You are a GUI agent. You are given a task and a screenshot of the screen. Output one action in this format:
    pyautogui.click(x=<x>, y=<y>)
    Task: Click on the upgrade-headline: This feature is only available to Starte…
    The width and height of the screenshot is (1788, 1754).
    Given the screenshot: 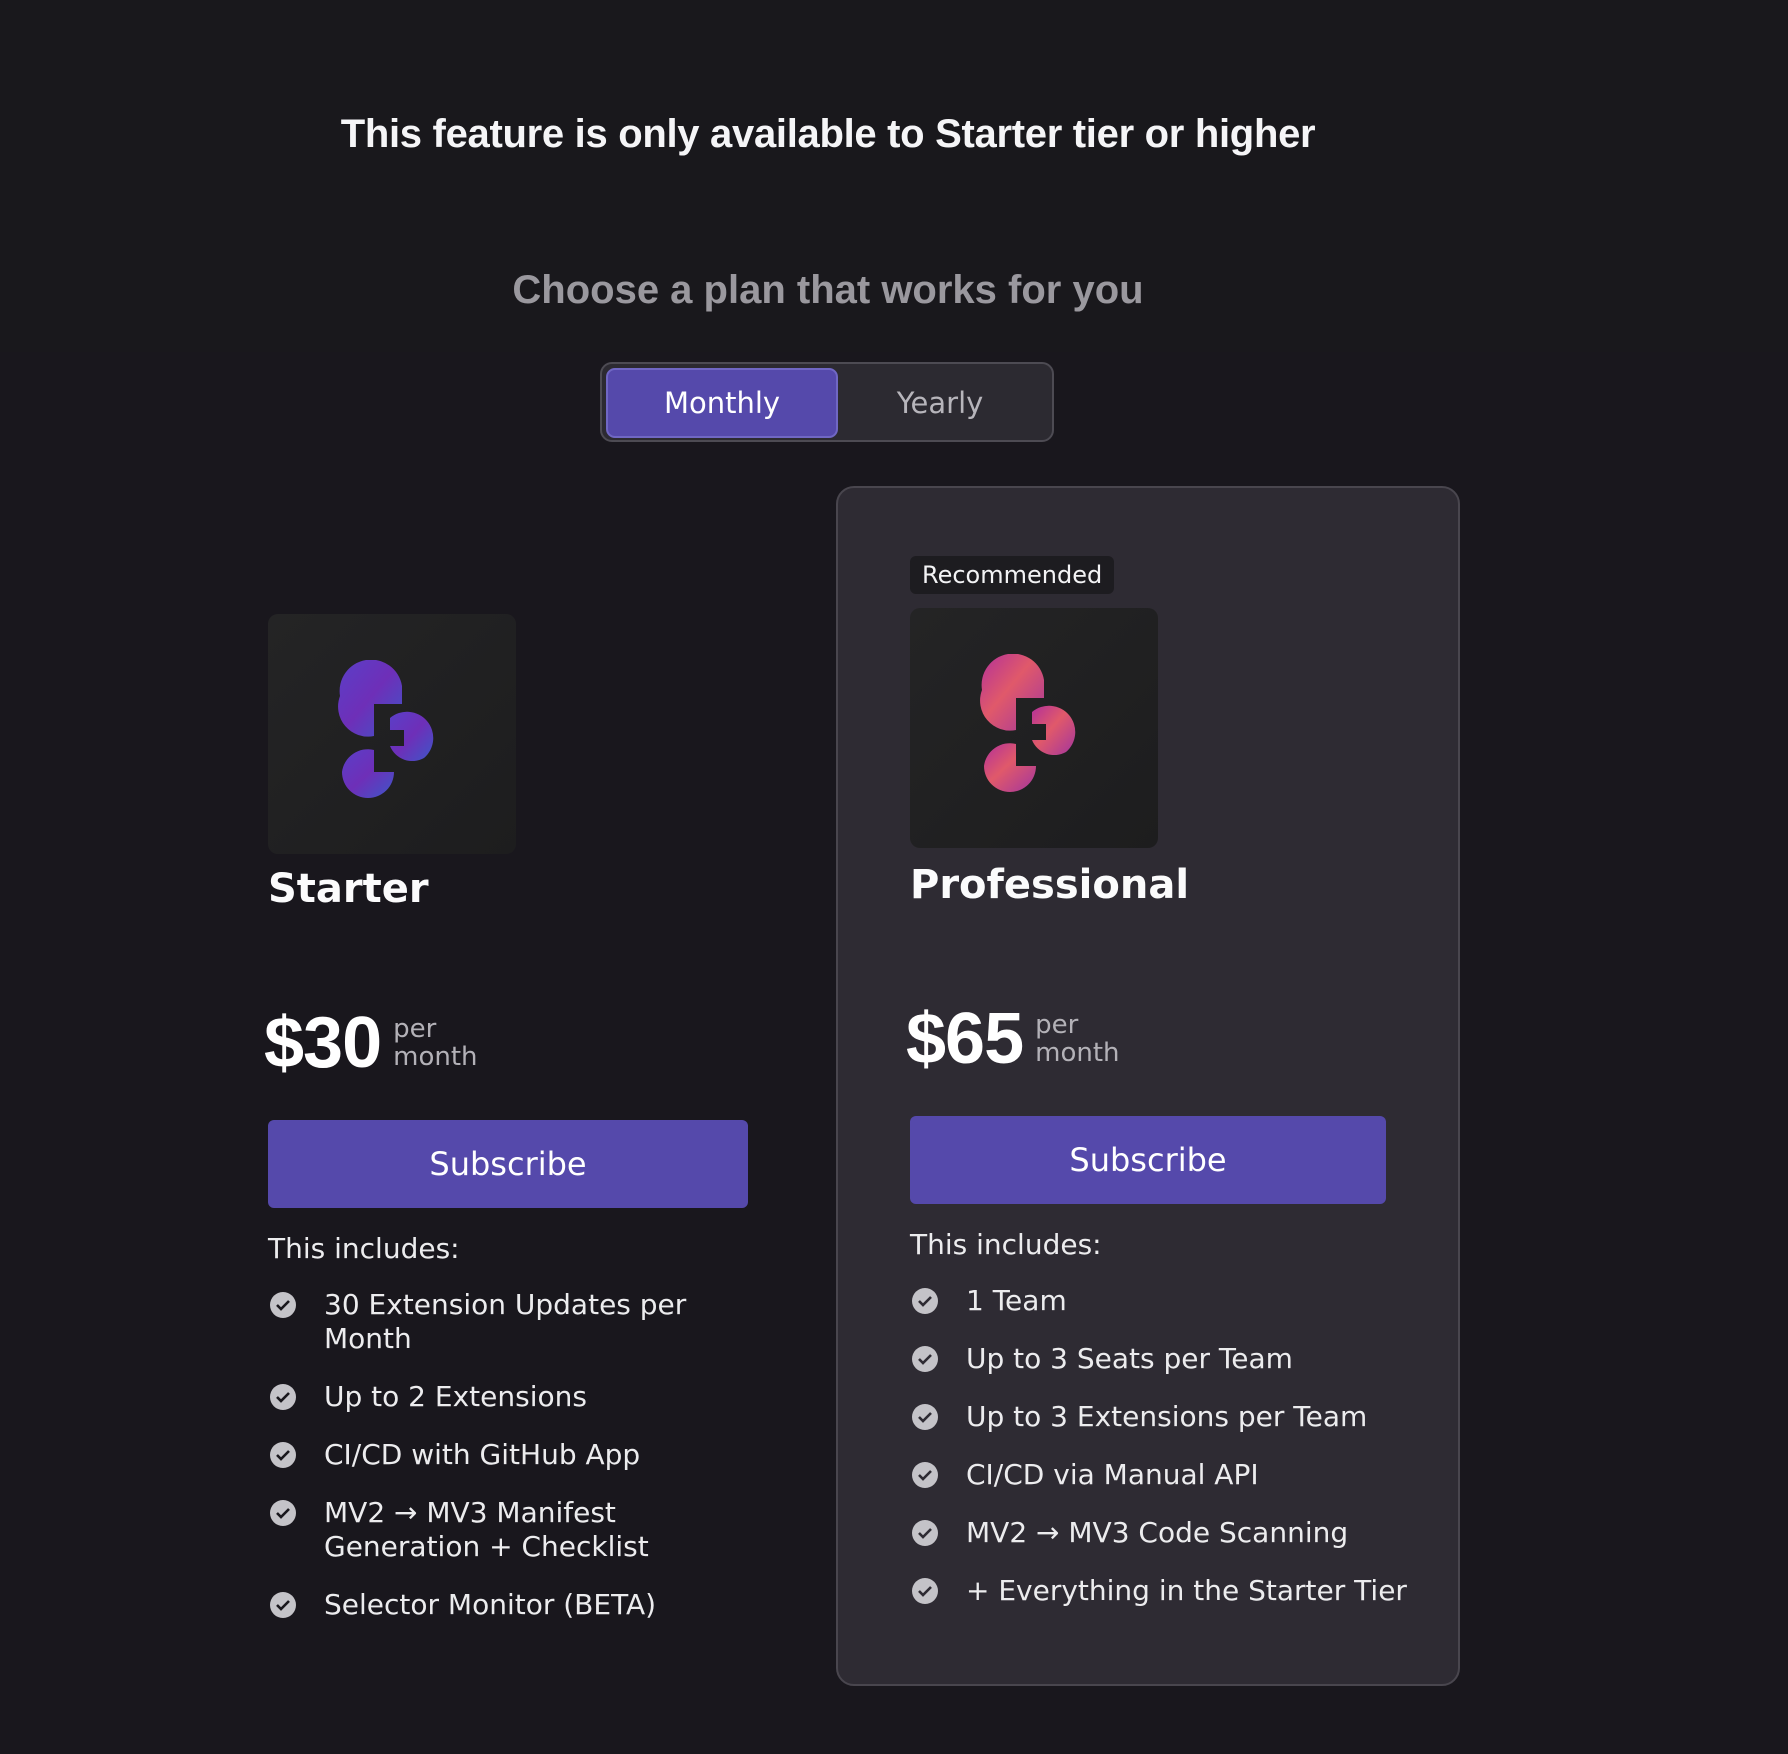 What is the action you would take?
    pyautogui.click(x=828, y=134)
    